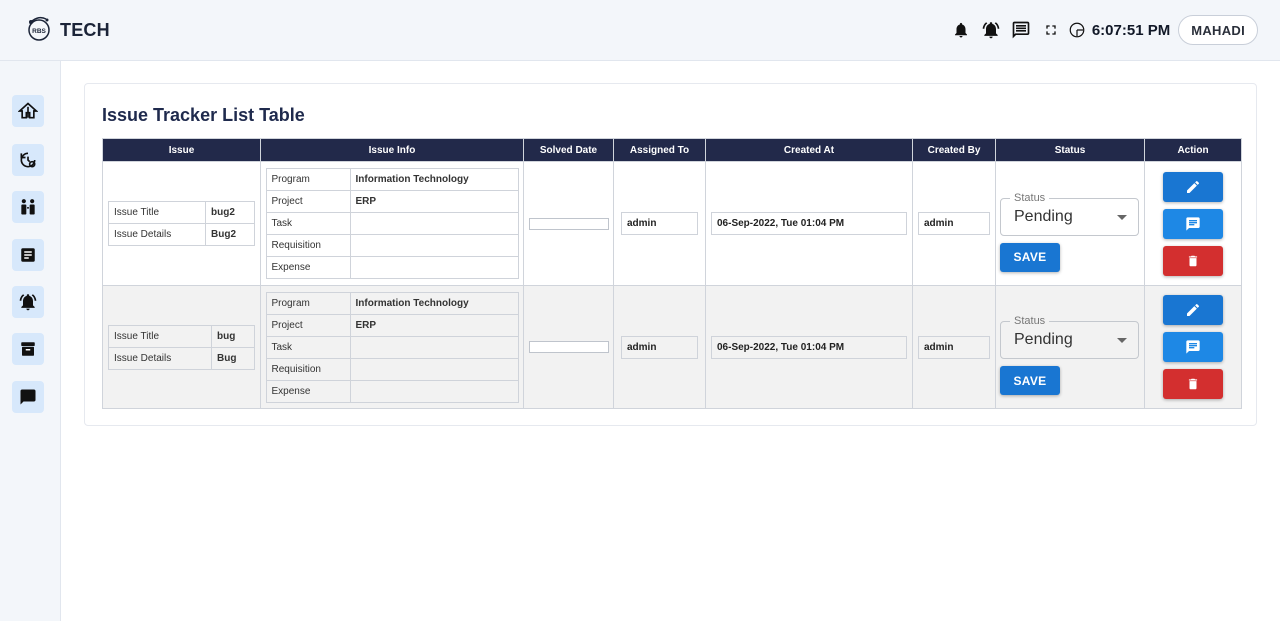 This screenshot has width=1280, height=621. Describe the element at coordinates (308, 347) in the screenshot. I see `info-label-task: Task` at that location.